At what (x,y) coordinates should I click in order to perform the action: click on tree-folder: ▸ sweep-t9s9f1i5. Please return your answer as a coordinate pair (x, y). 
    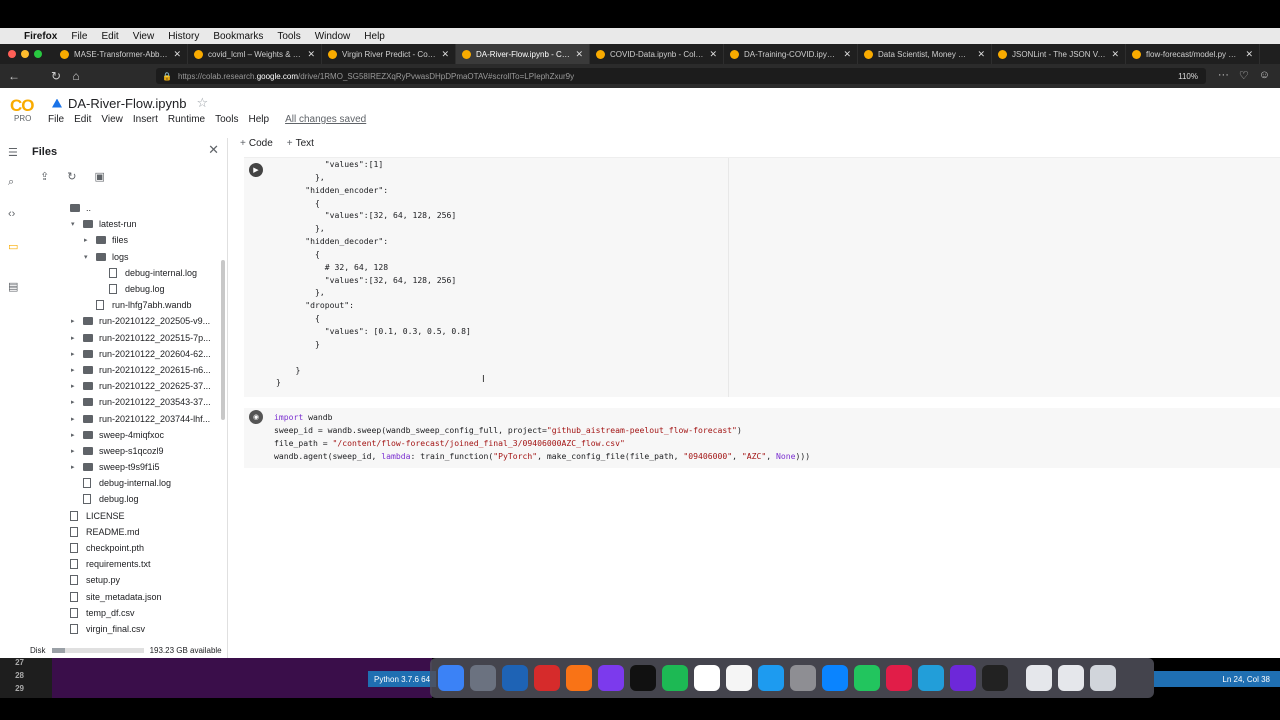
    Looking at the image, I should click on (126, 467).